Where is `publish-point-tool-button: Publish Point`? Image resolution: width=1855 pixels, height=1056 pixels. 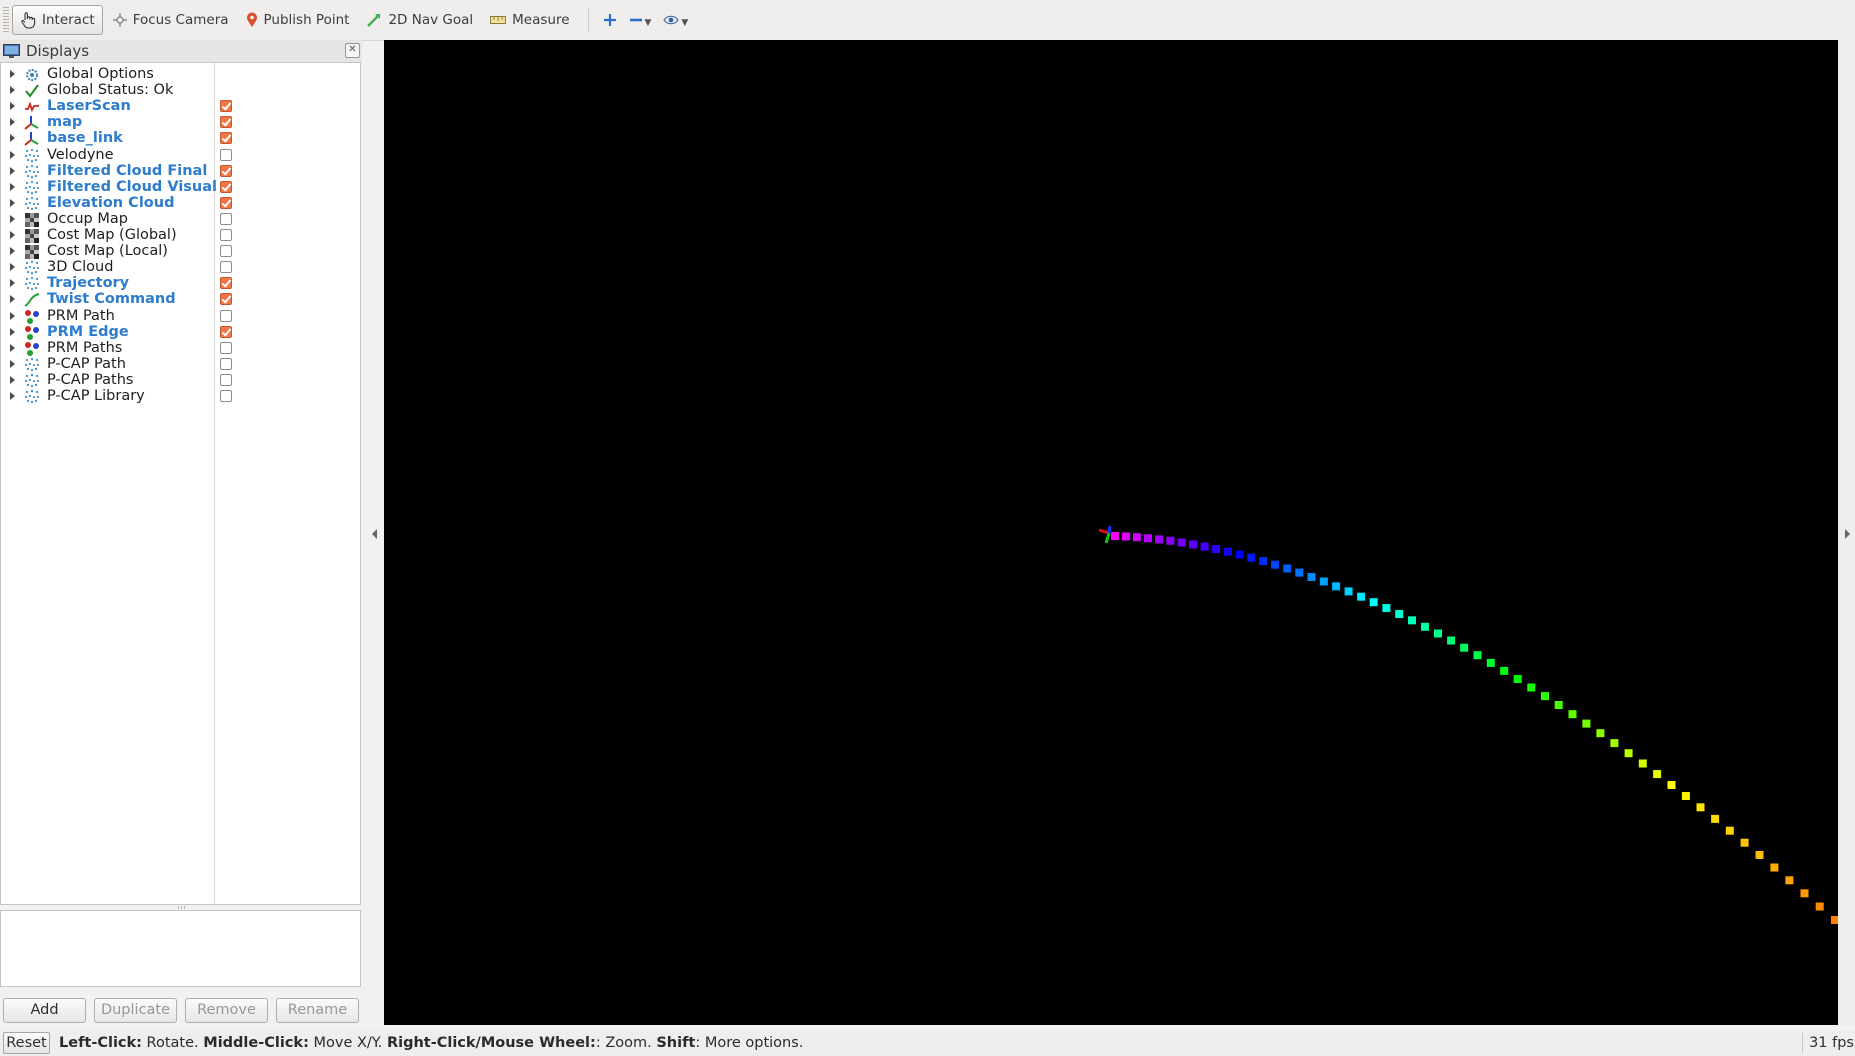
publish-point-tool-button: Publish Point is located at coordinates (298, 20).